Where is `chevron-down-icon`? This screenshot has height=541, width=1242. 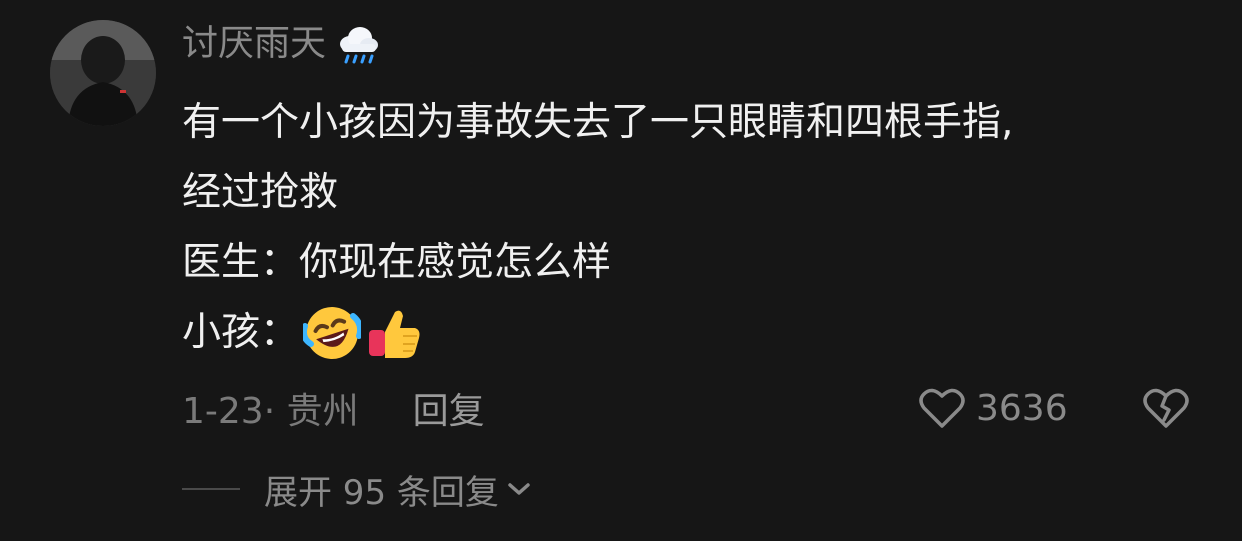
chevron-down-icon is located at coordinates (519, 489).